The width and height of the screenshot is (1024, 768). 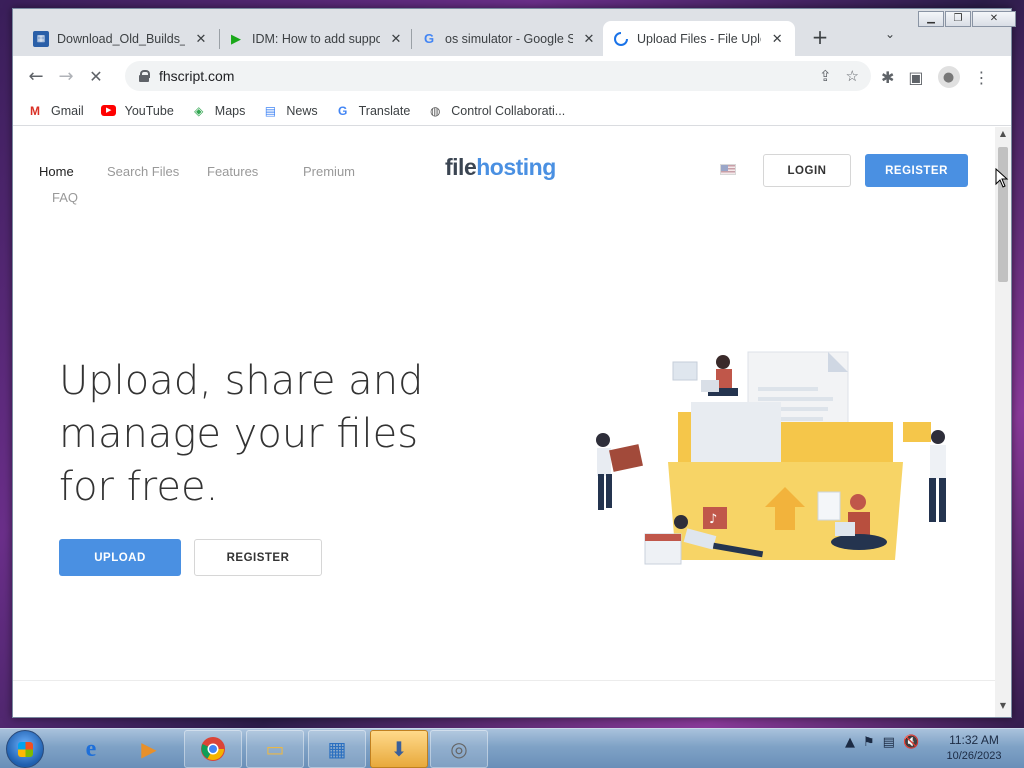 What do you see at coordinates (144, 76) in the screenshot?
I see `lock-icon` at bounding box center [144, 76].